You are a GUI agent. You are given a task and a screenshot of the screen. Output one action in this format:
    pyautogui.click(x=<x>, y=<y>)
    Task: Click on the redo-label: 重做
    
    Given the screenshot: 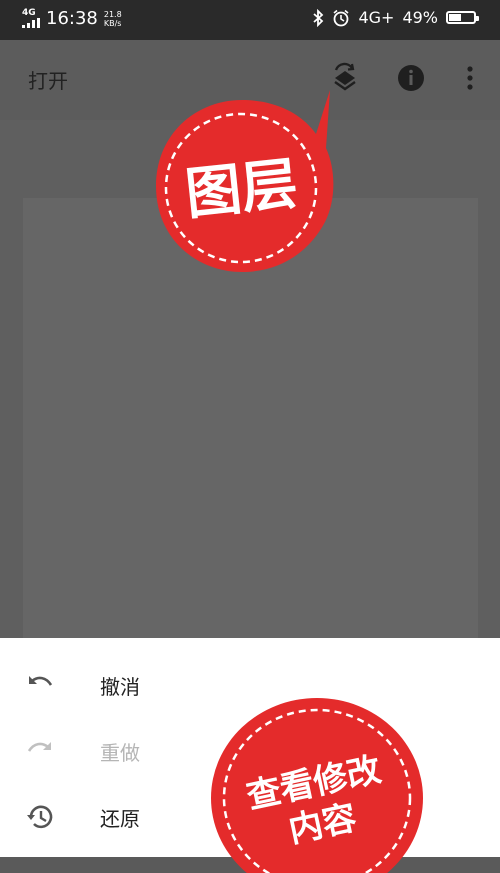 What is the action you would take?
    pyautogui.click(x=120, y=752)
    